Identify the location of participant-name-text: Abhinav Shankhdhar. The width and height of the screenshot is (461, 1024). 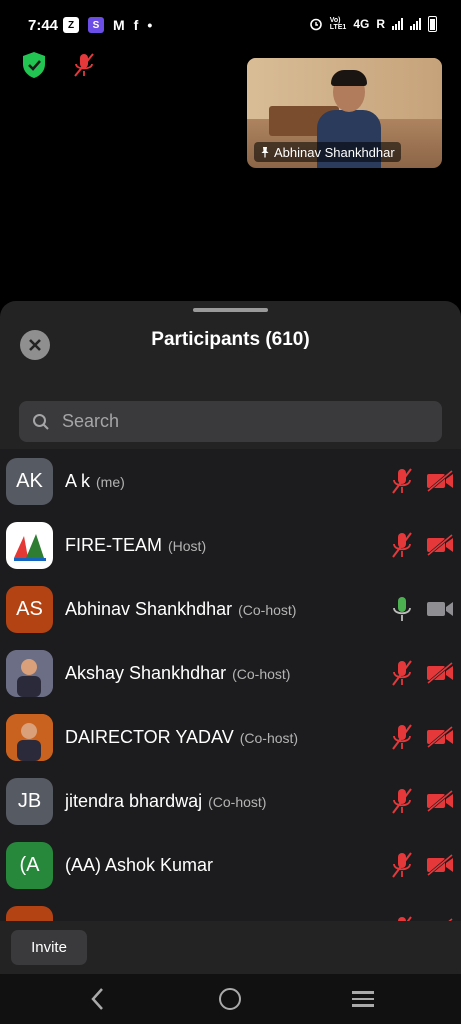
(149, 609).